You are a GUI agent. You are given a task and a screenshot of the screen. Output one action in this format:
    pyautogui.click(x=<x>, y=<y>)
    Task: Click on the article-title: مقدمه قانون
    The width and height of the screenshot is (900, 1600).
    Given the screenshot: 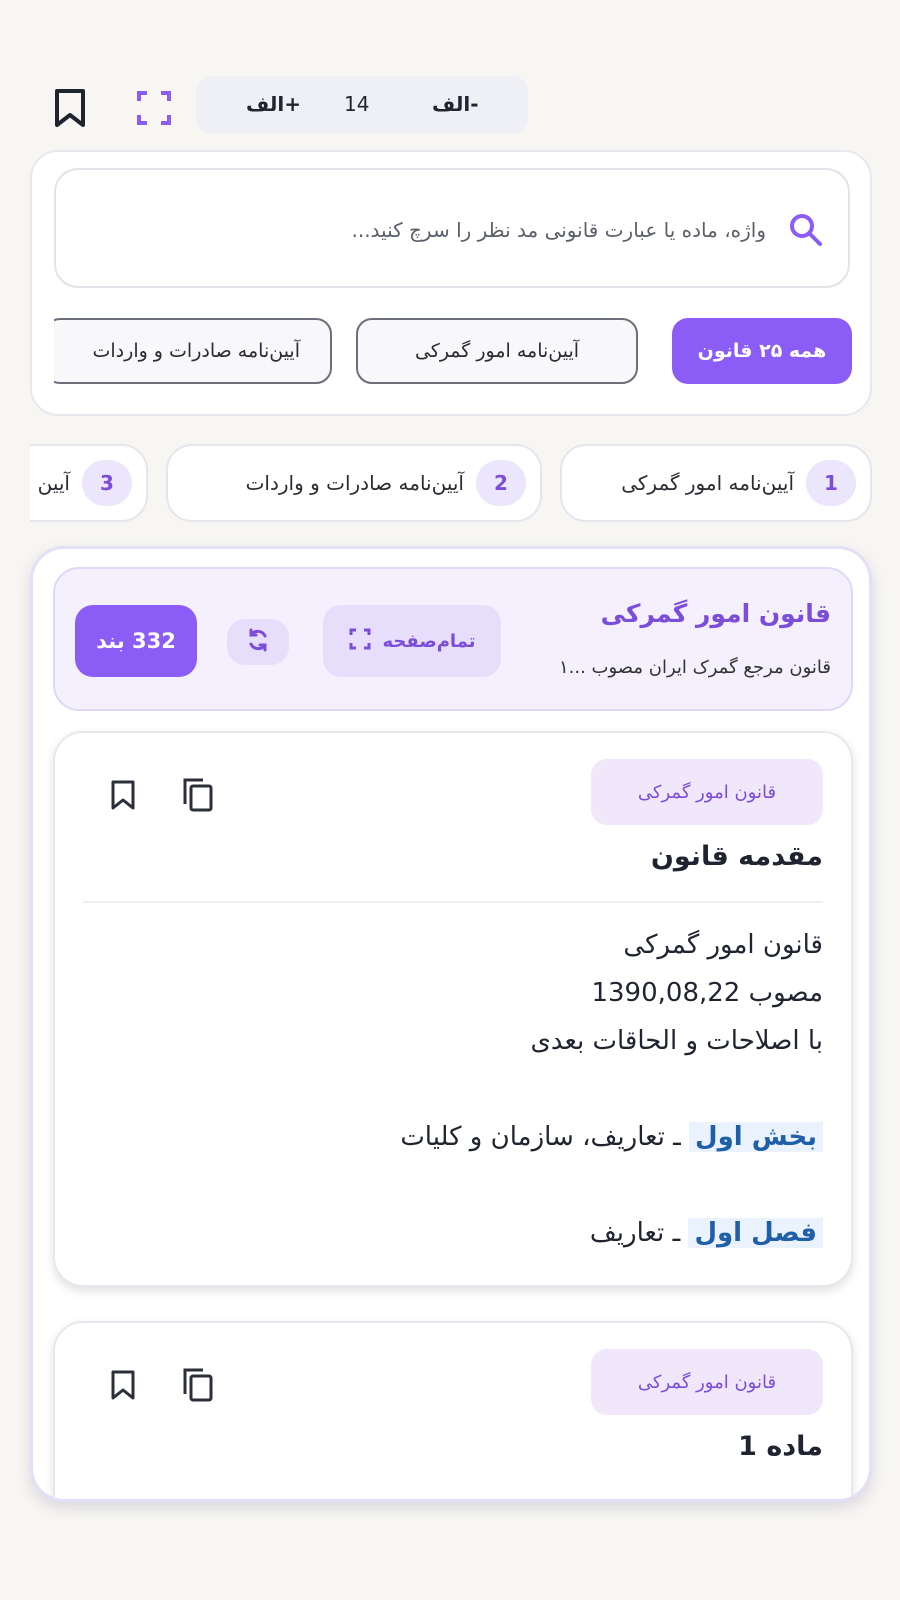 What is the action you would take?
    pyautogui.click(x=736, y=856)
    